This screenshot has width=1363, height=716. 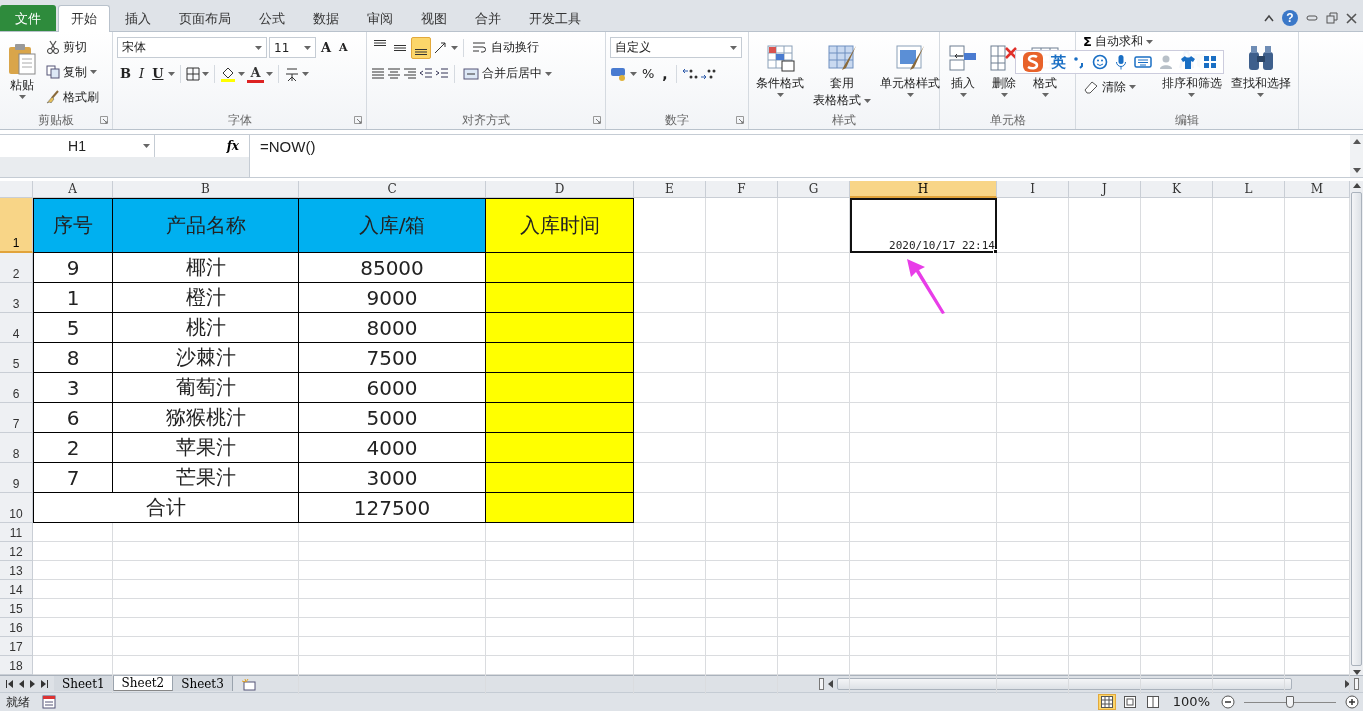 I want to click on indent-increase-icon, so click(x=442, y=73).